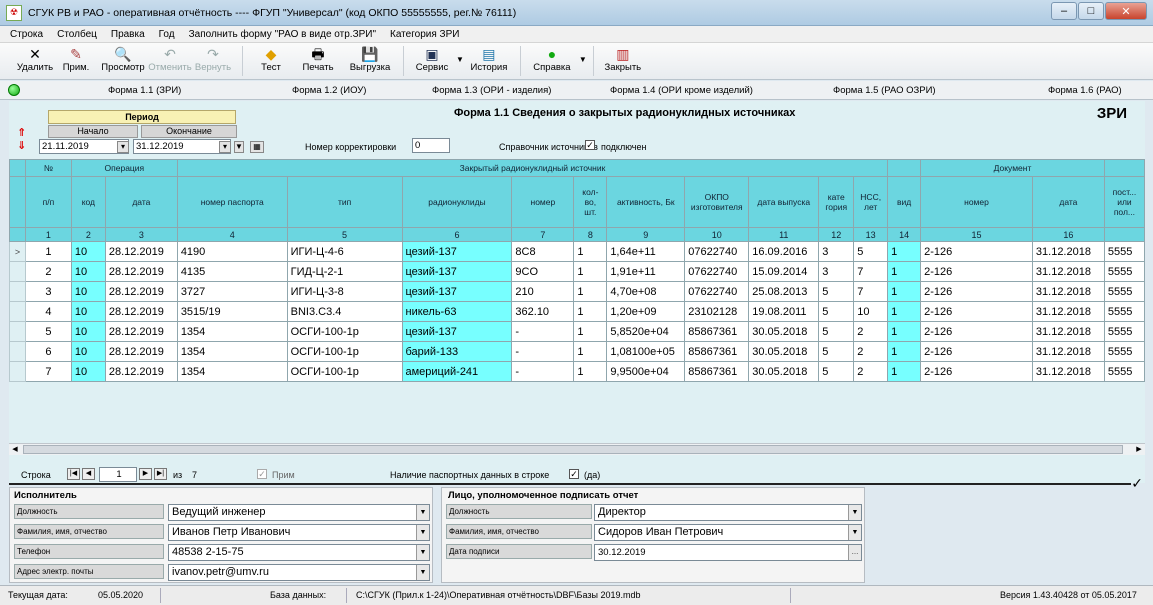 The width and height of the screenshot is (1153, 605). I want to click on table-cell: 3, so click(836, 251).